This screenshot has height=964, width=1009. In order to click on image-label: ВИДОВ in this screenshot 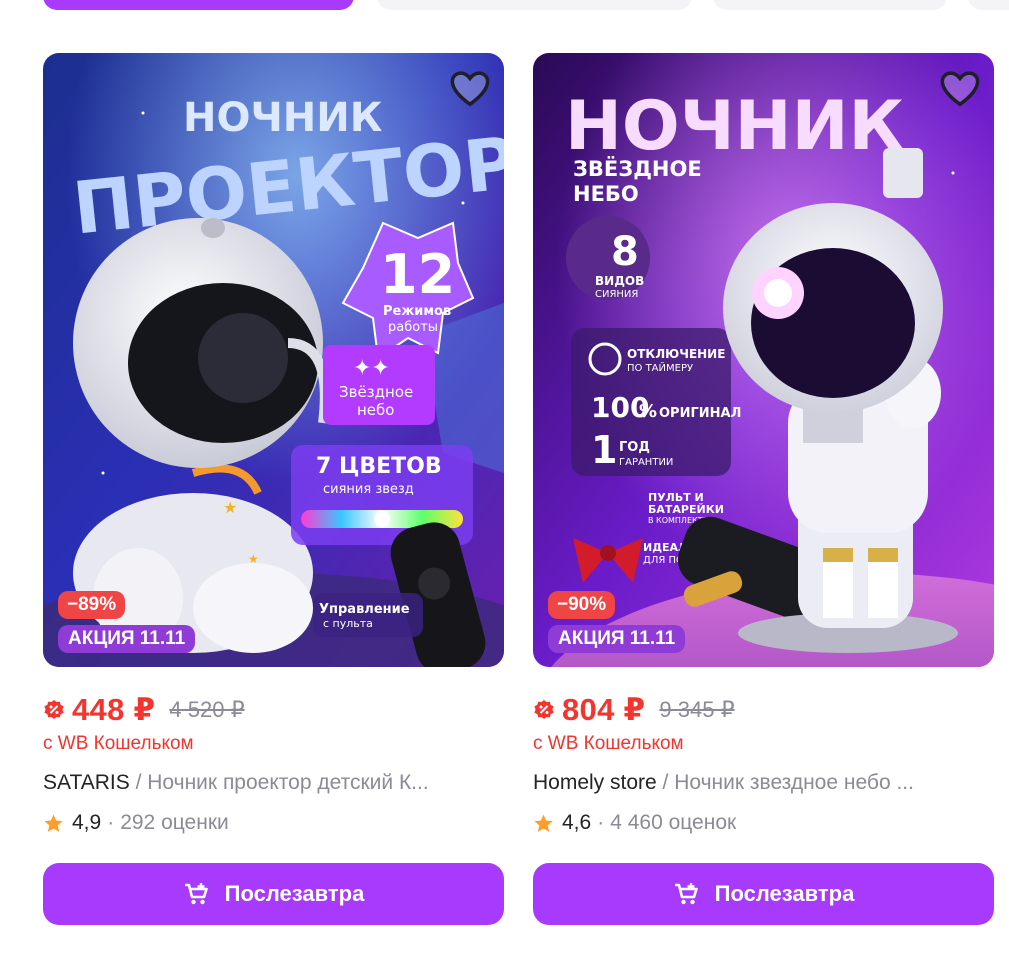, I will do `click(619, 281)`.